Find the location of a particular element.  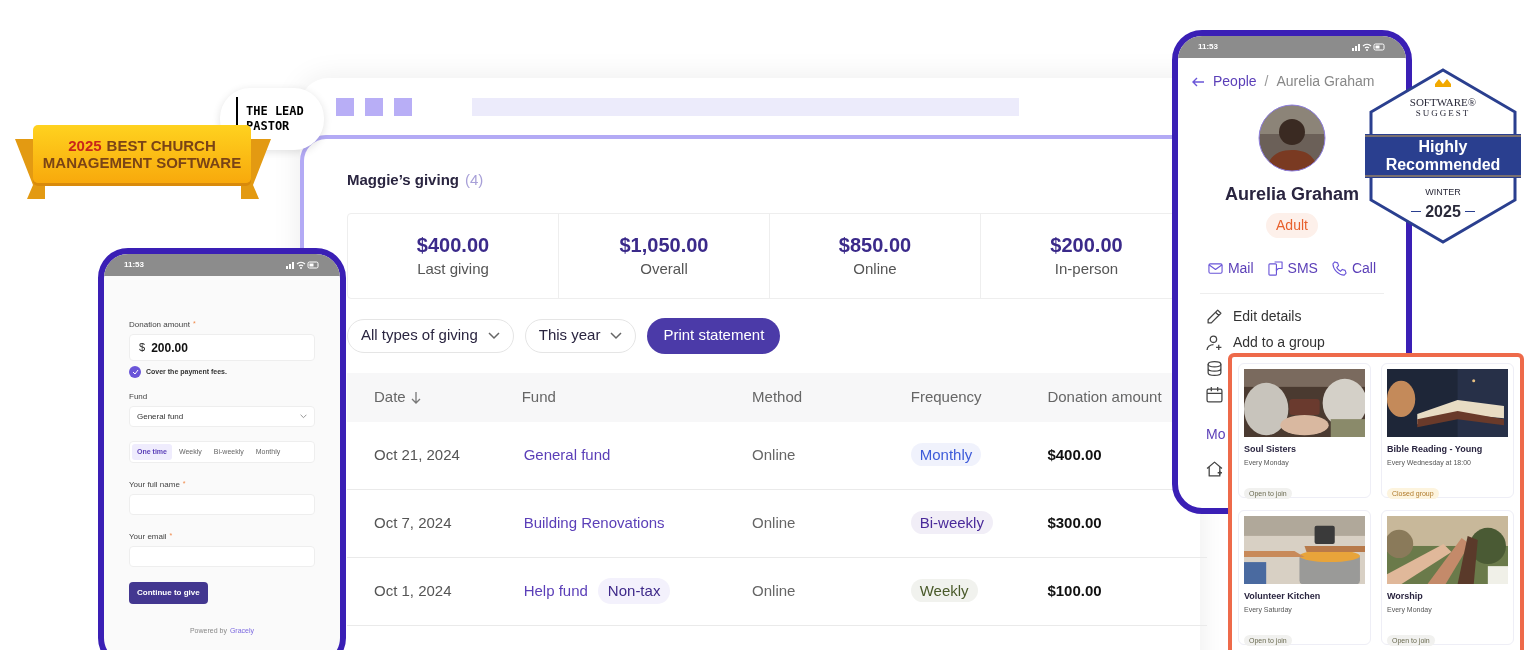

pencil-icon is located at coordinates (1214, 316).